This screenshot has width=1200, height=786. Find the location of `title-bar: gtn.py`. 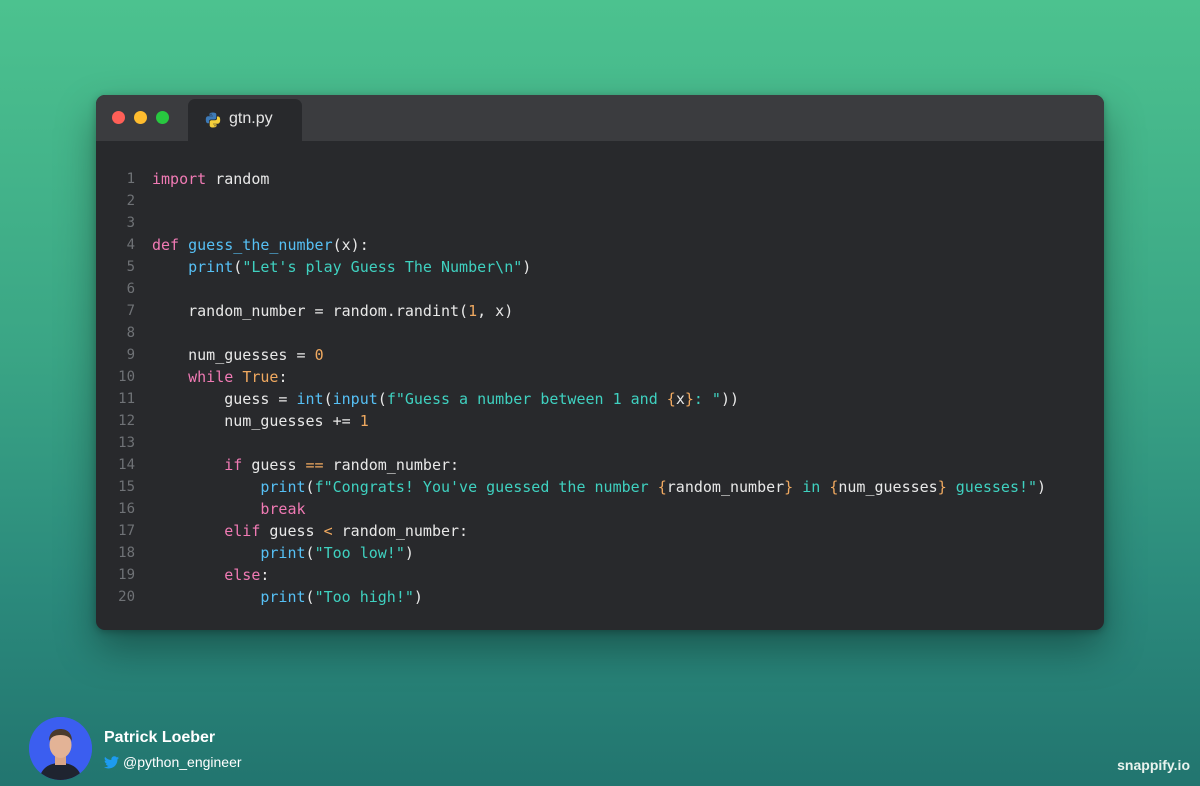

title-bar: gtn.py is located at coordinates (600, 118).